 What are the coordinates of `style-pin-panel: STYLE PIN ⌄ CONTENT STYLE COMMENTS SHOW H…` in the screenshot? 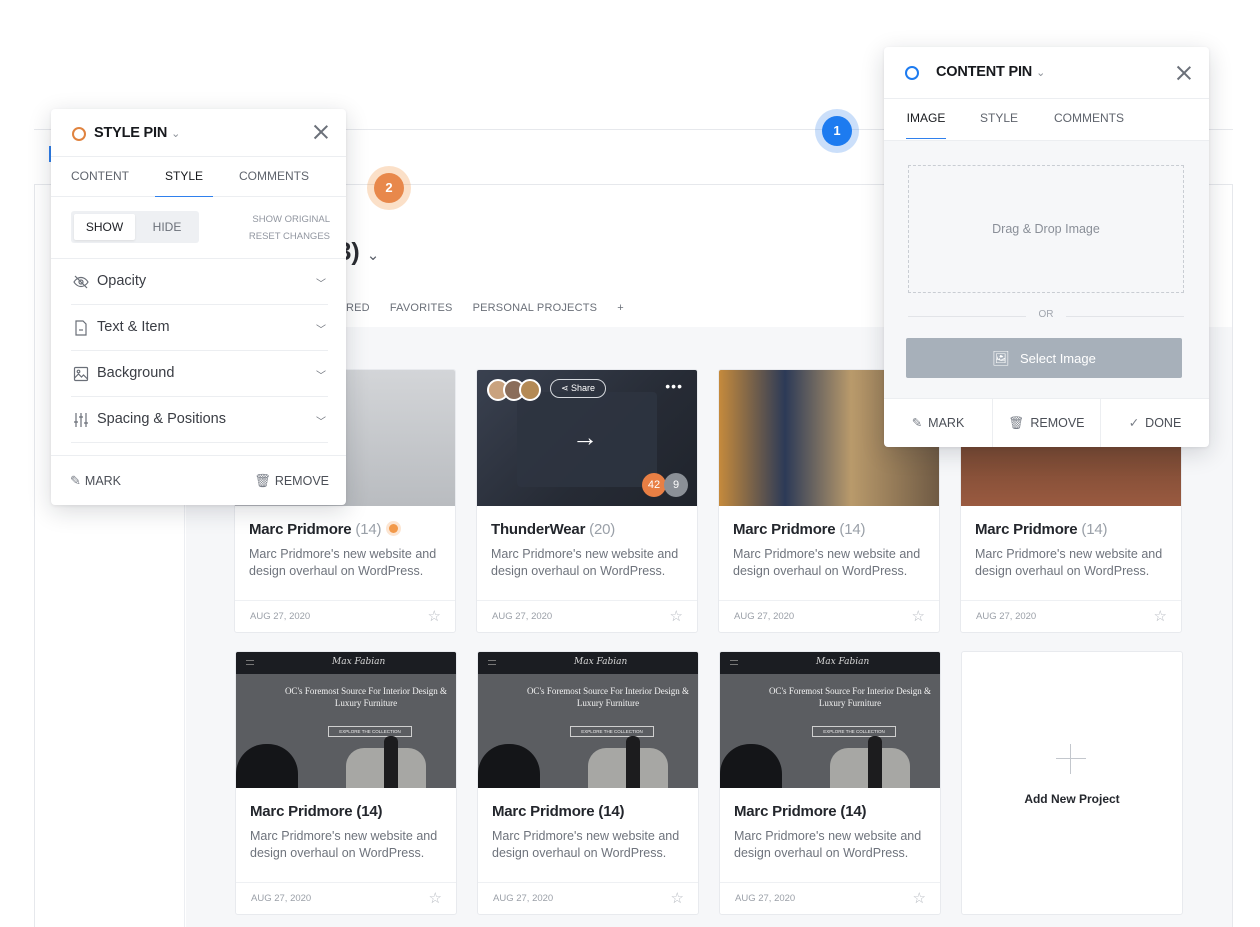 It's located at (198, 307).